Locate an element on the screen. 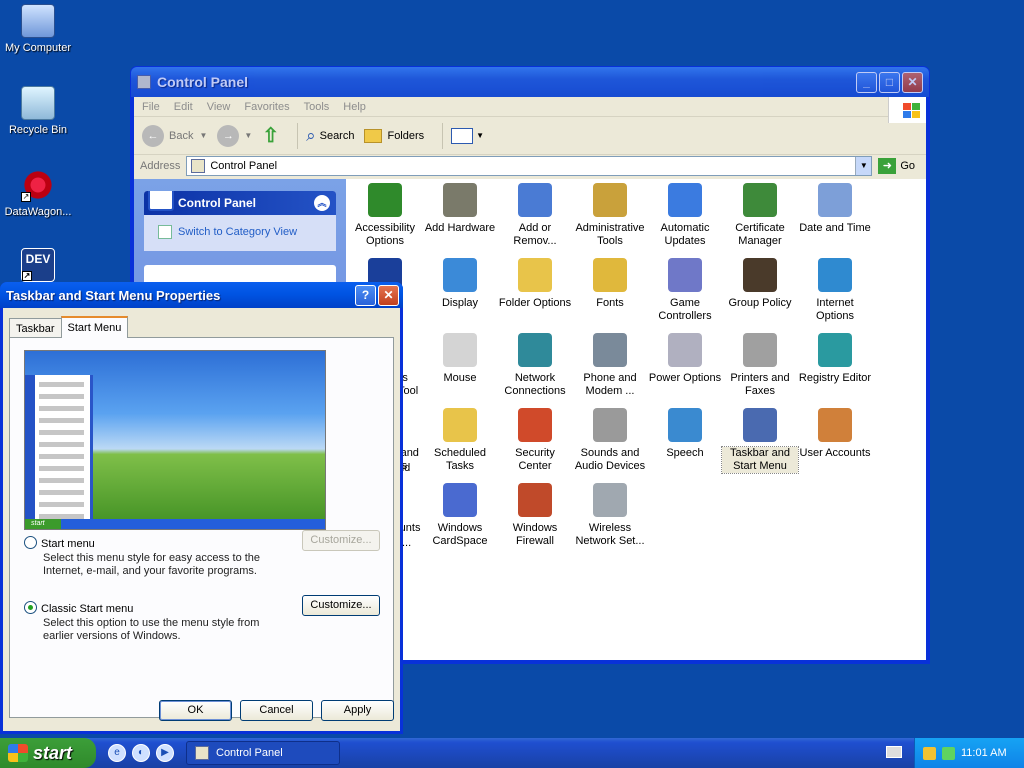 The width and height of the screenshot is (1024, 768). control-panel-item: Display is located at coordinates (460, 284).